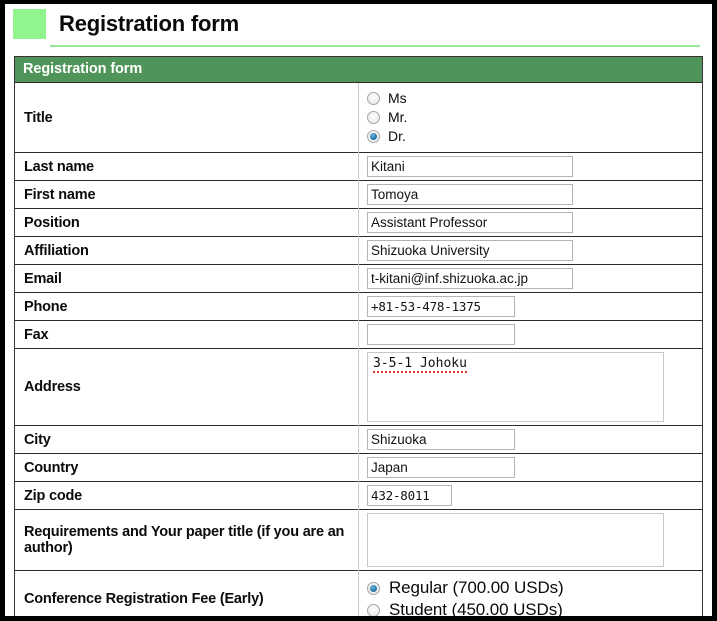 The width and height of the screenshot is (717, 621). I want to click on fax-input, so click(441, 334).